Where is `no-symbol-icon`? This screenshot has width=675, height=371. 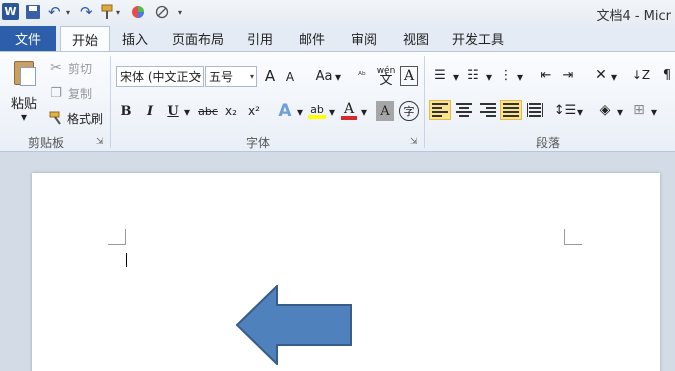 no-symbol-icon is located at coordinates (162, 12).